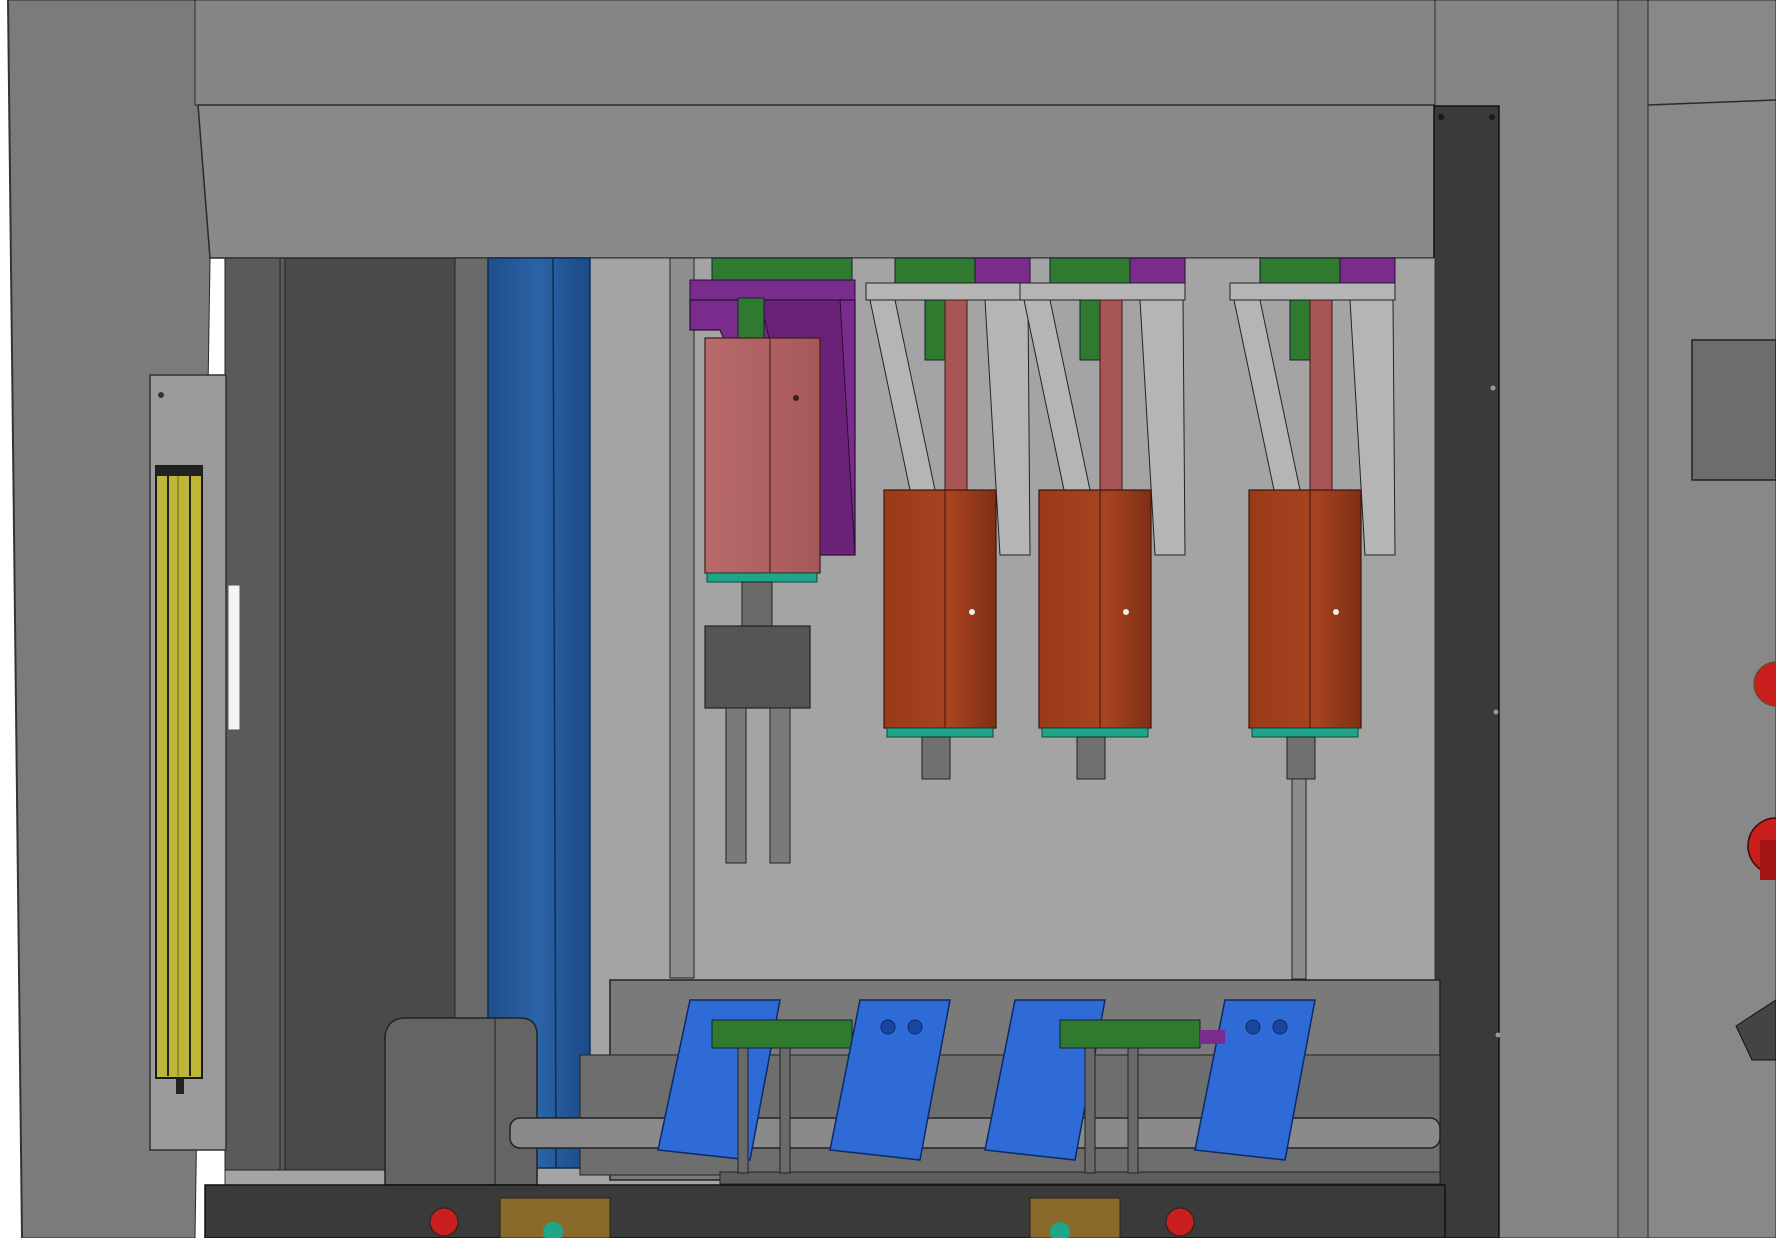  Describe the element at coordinates (1180, 1222) in the screenshot. I see `pilot-light-icon` at that location.